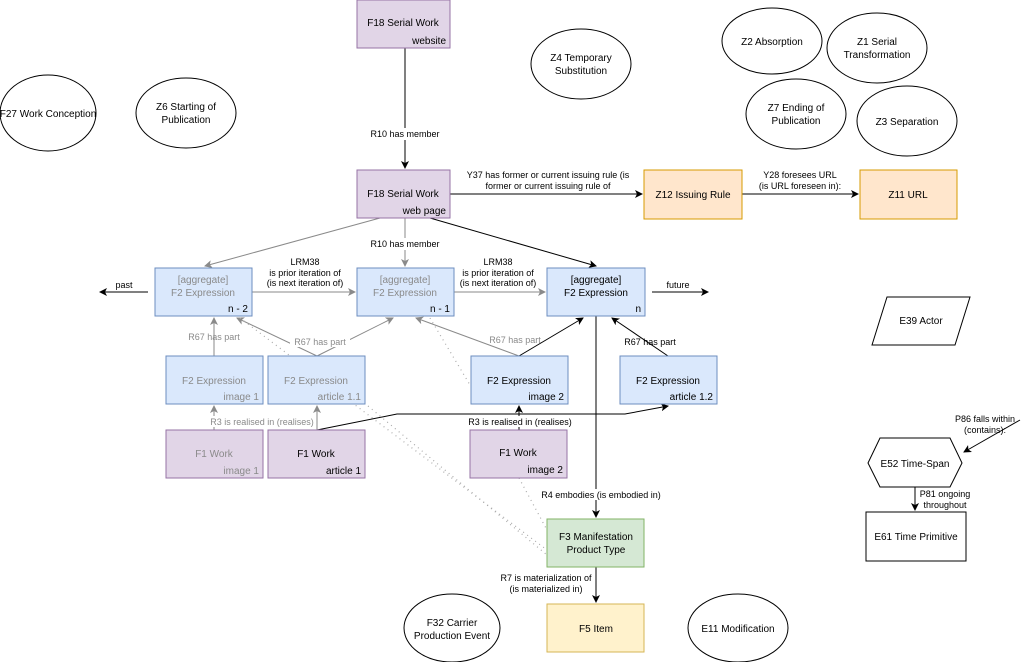 The width and height of the screenshot is (1029, 662). I want to click on node-aggregate-n2: [aggregate] F2 Expression n - 2, so click(203, 292).